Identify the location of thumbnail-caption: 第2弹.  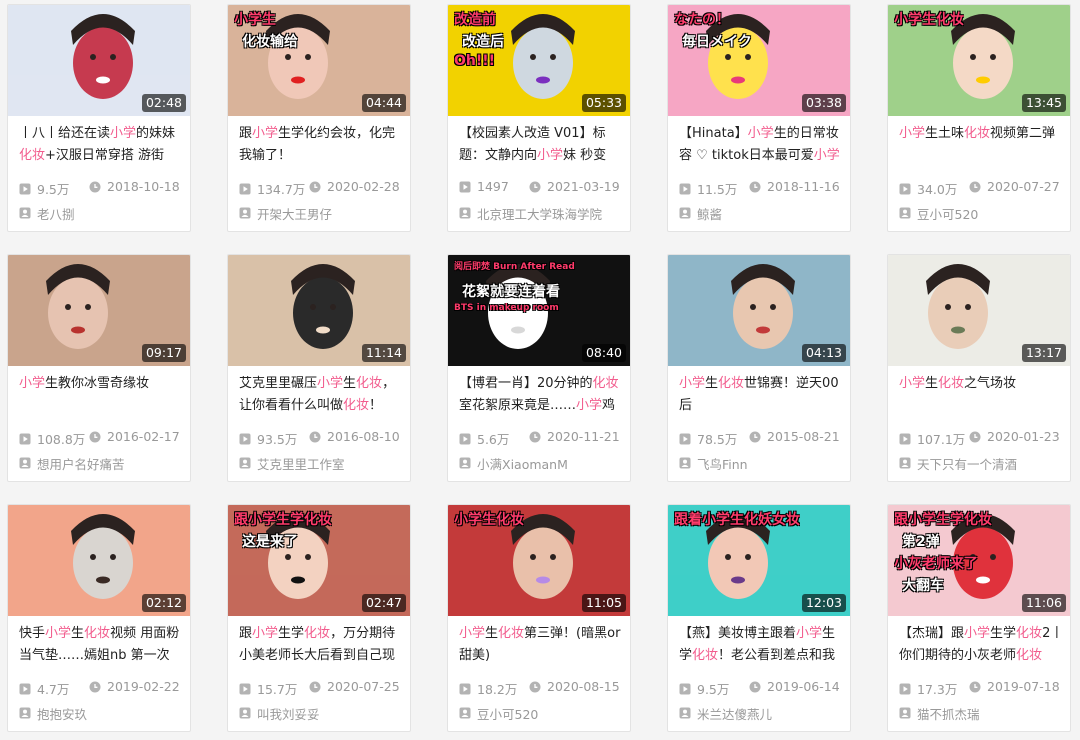
(921, 542).